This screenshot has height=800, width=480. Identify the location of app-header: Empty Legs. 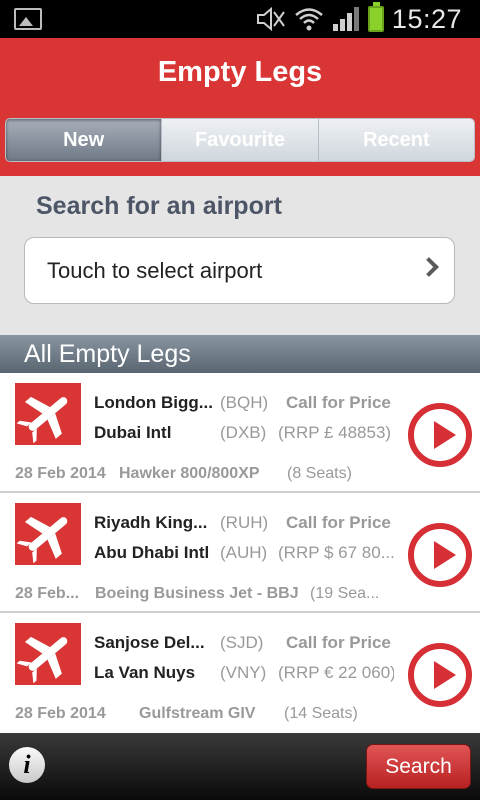
(240, 72).